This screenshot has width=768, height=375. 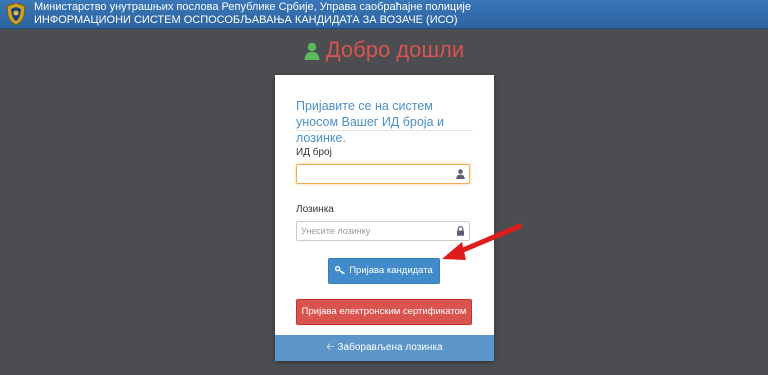 I want to click on id-number-input, so click(x=383, y=174).